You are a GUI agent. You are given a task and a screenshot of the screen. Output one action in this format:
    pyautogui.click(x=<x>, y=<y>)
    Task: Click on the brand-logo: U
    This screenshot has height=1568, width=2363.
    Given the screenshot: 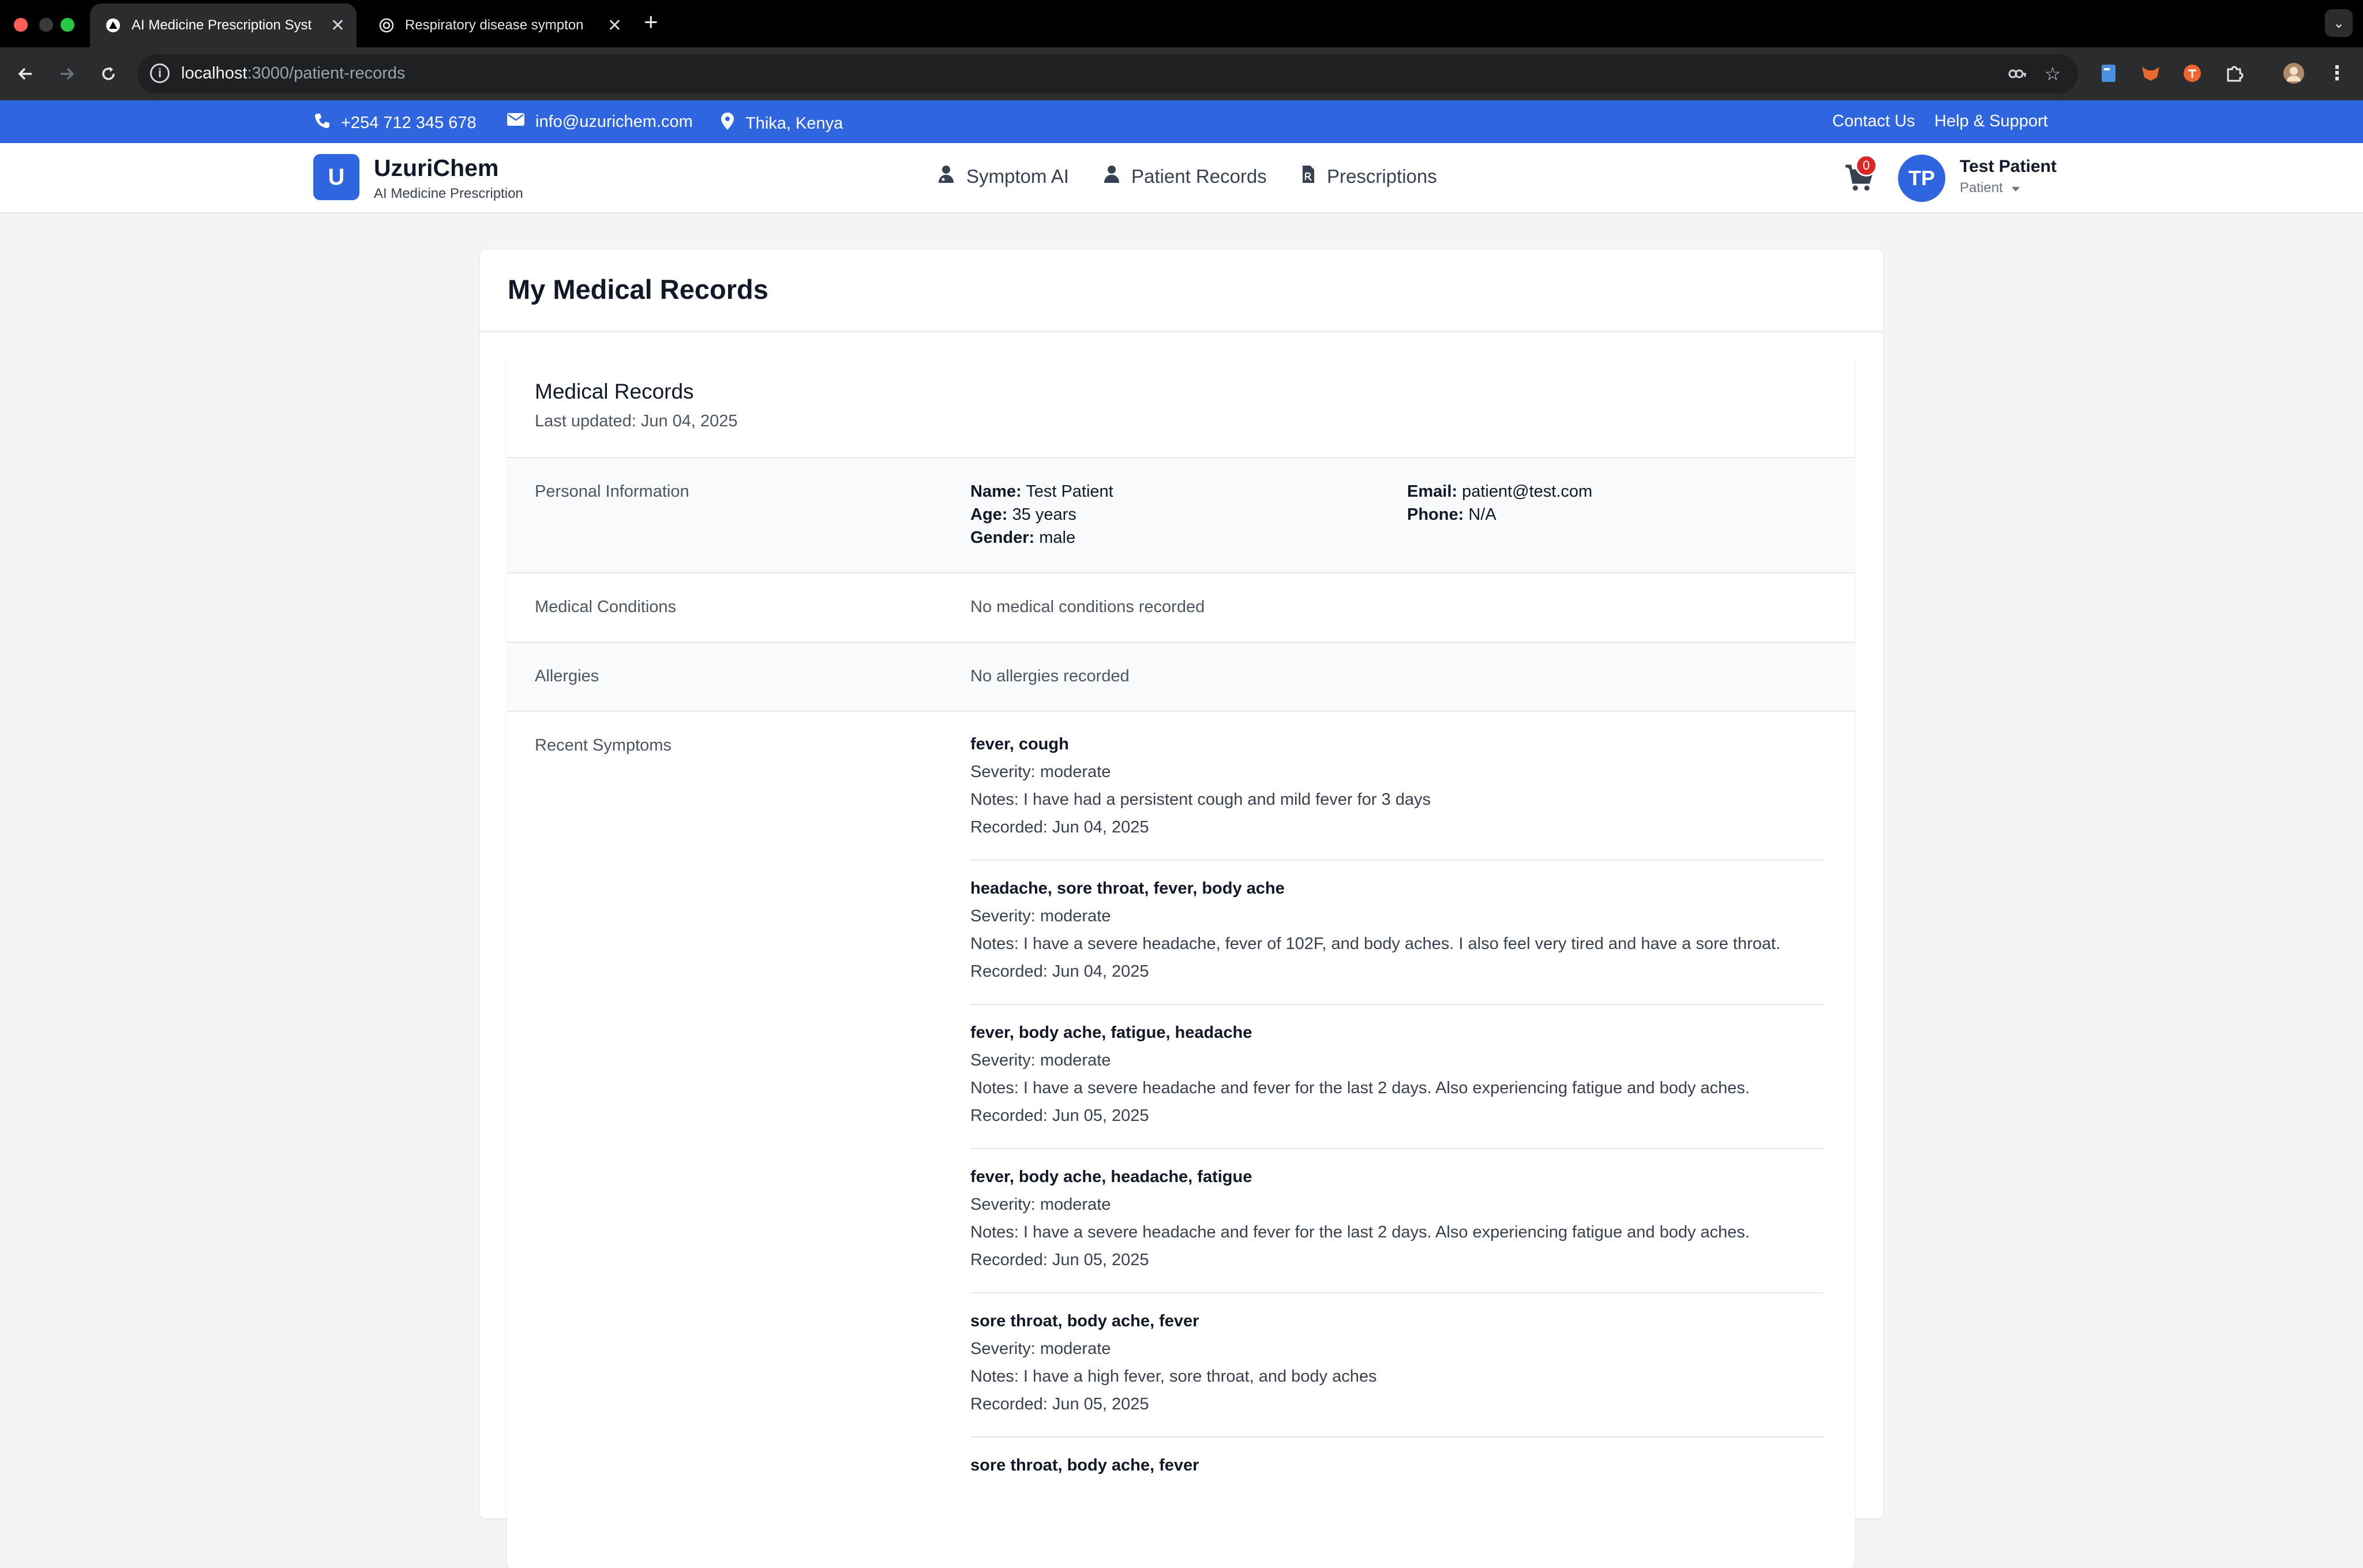 What is the action you would take?
    pyautogui.click(x=336, y=177)
    